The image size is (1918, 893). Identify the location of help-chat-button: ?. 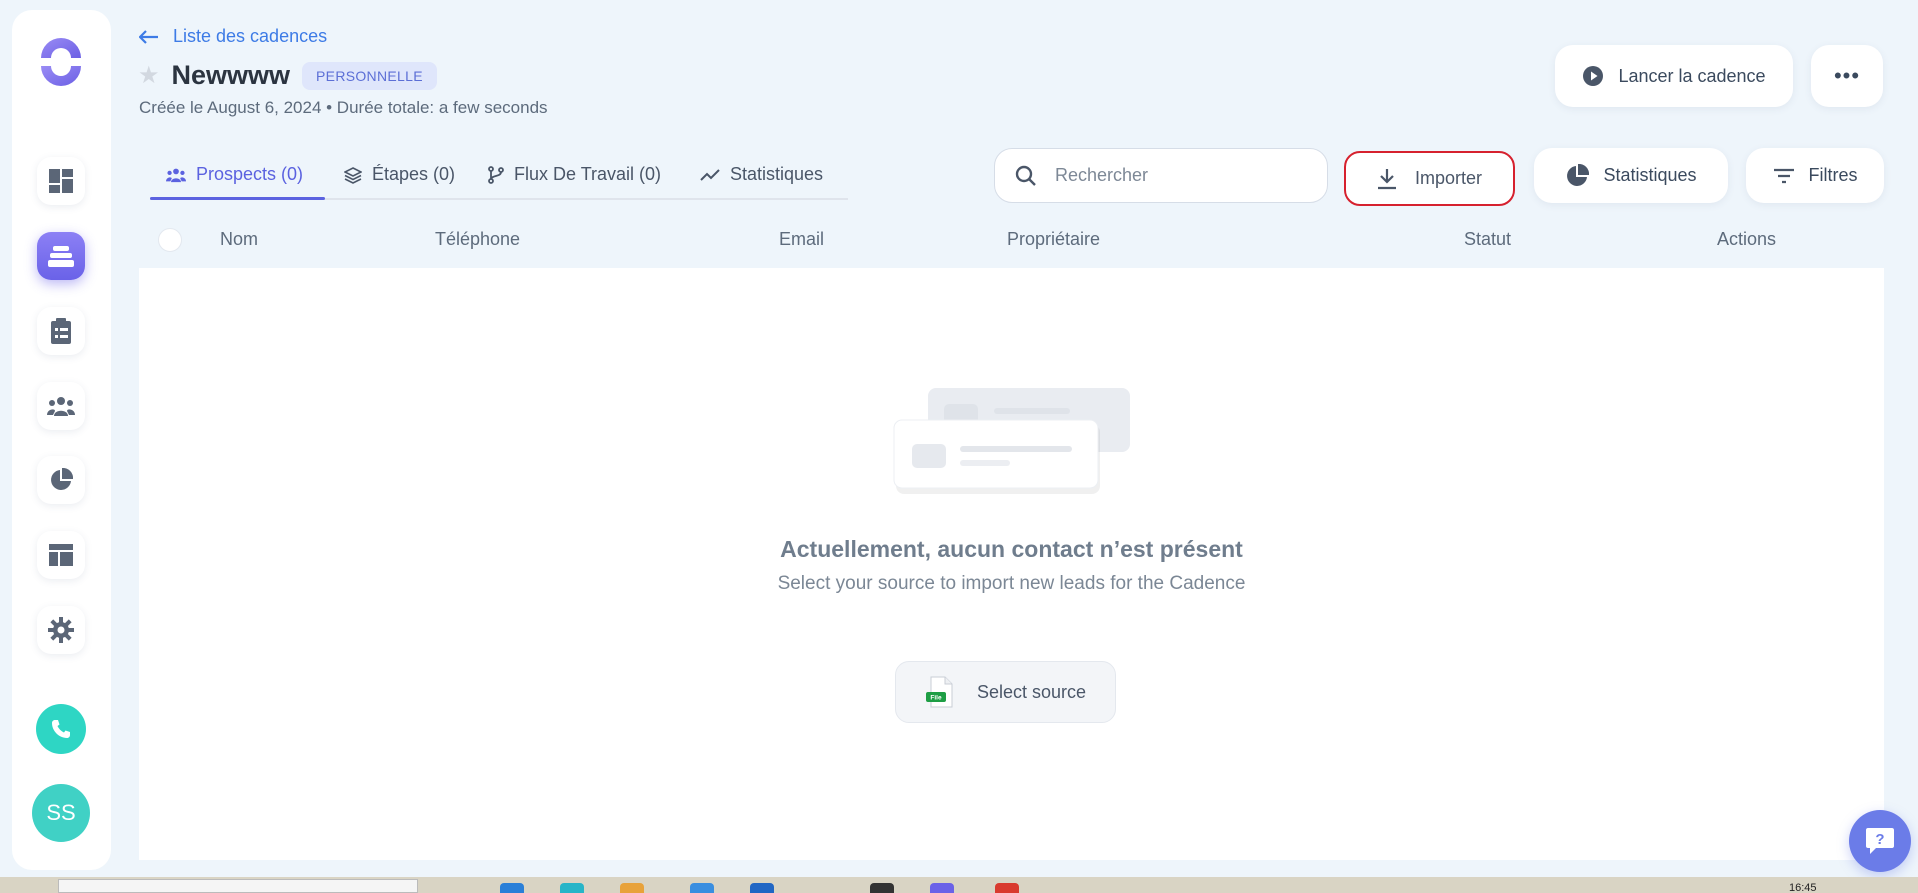
(1880, 841).